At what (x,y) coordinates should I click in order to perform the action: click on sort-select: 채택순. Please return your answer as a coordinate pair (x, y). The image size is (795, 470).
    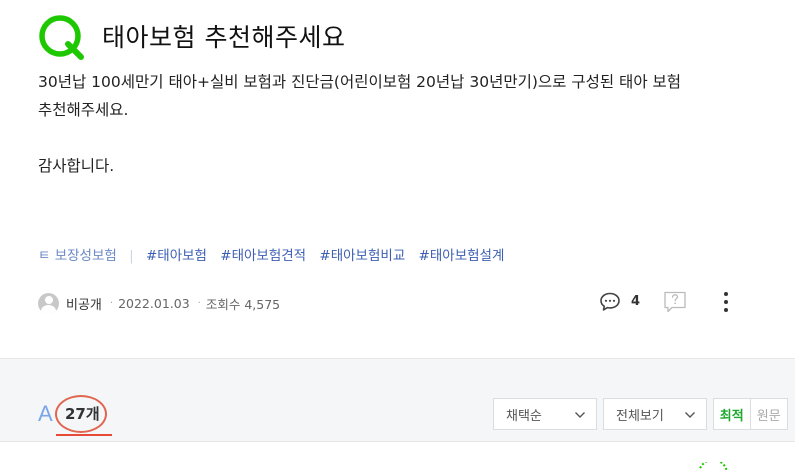
    Looking at the image, I should click on (545, 414).